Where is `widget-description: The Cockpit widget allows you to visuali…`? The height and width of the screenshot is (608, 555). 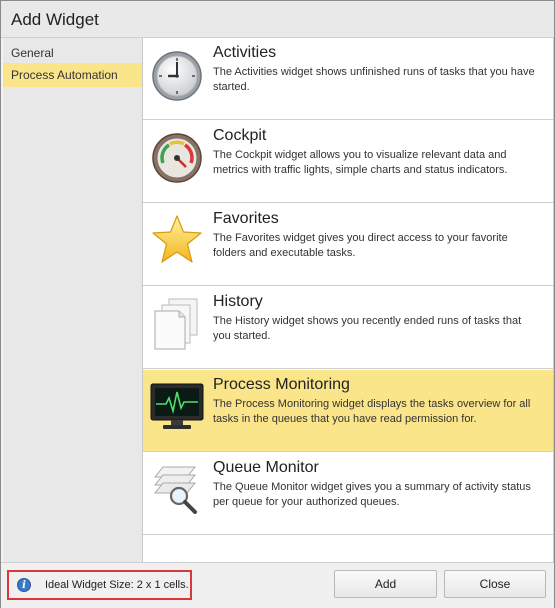 widget-description: The Cockpit widget allows you to visuali… is located at coordinates (360, 162).